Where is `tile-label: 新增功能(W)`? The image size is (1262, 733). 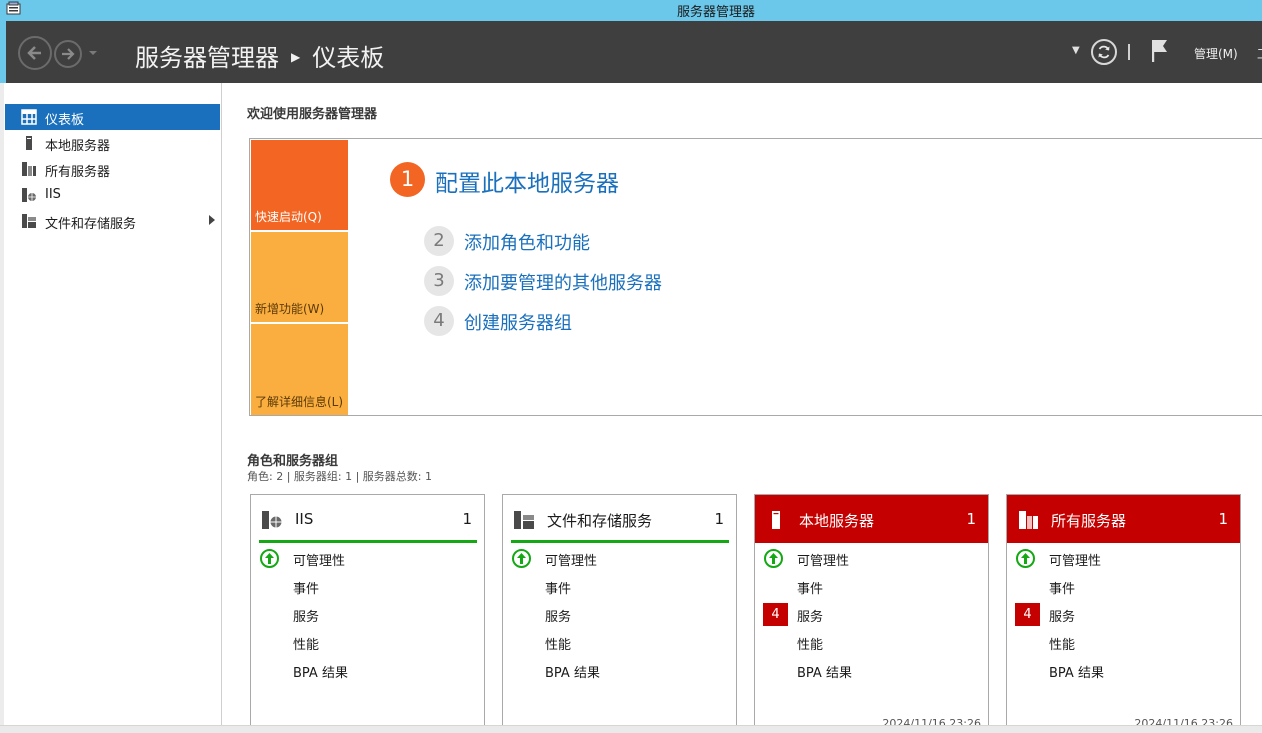 tile-label: 新增功能(W) is located at coordinates (290, 309).